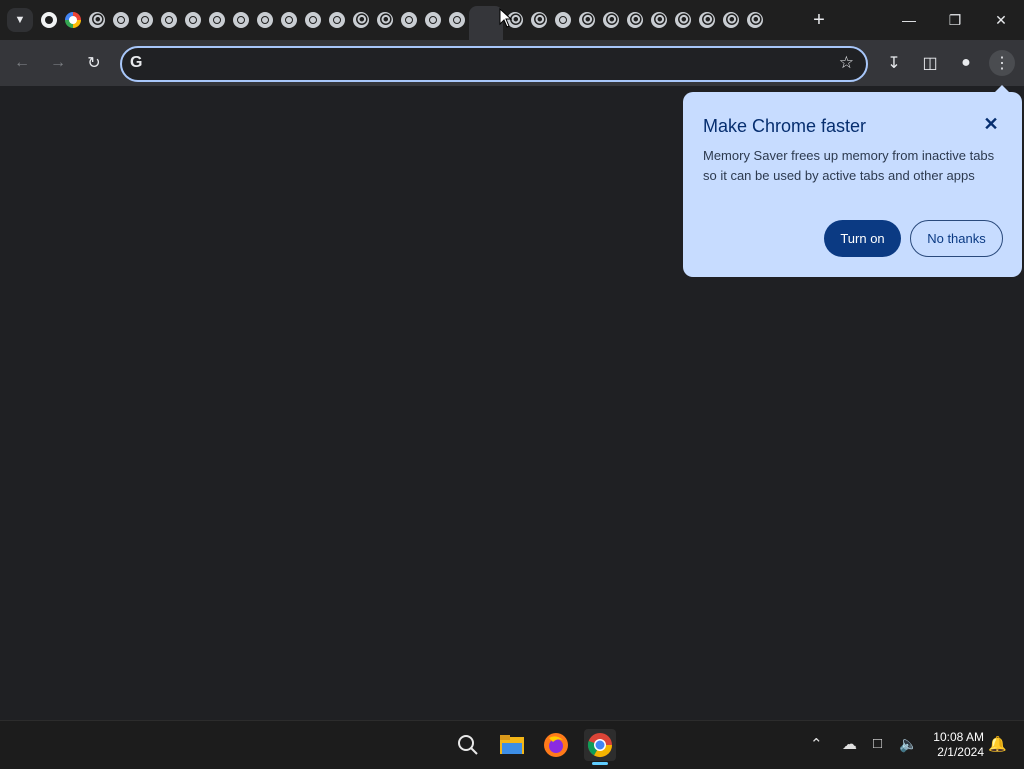  I want to click on google-g-icon: G, so click(136, 62).